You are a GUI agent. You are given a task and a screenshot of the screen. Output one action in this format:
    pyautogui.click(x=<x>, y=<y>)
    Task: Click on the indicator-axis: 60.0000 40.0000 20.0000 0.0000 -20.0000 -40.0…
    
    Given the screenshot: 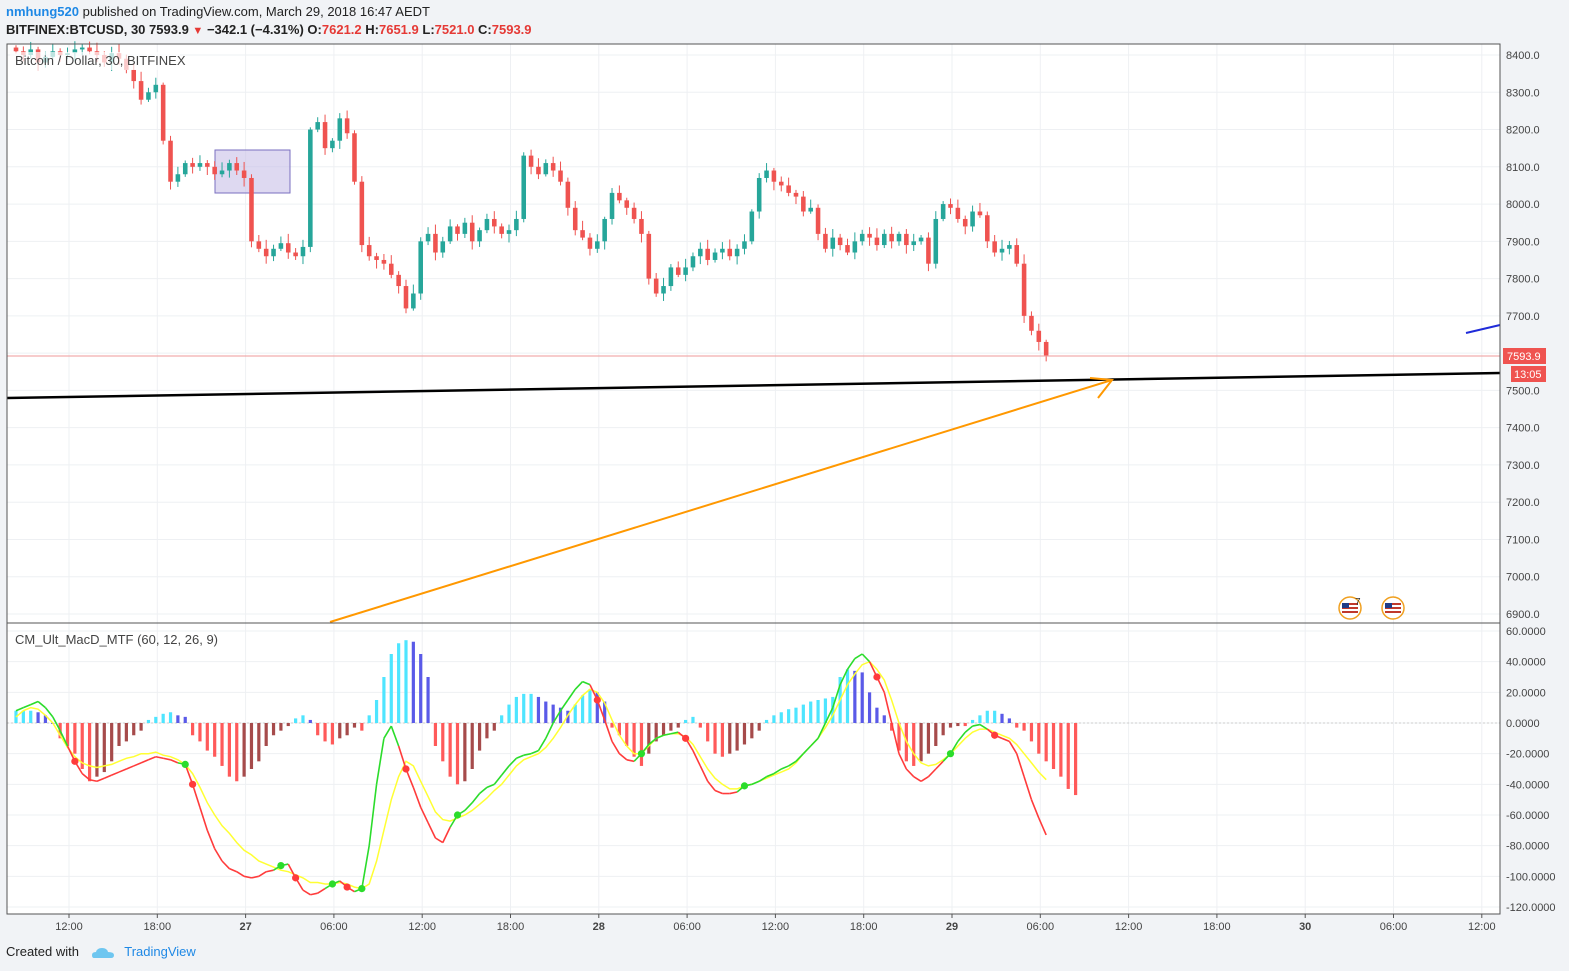 What is the action you would take?
    pyautogui.click(x=1531, y=770)
    